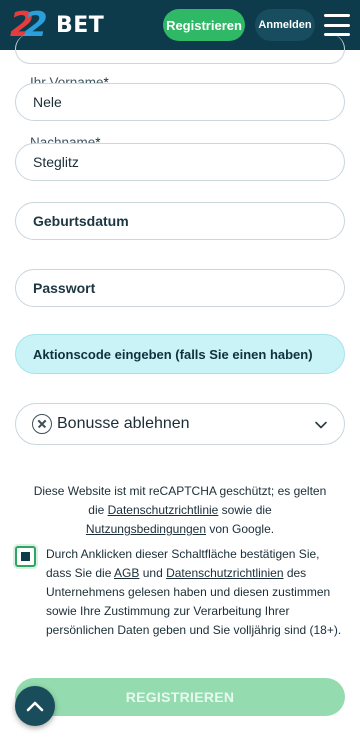  I want to click on close-circle-icon, so click(42, 424).